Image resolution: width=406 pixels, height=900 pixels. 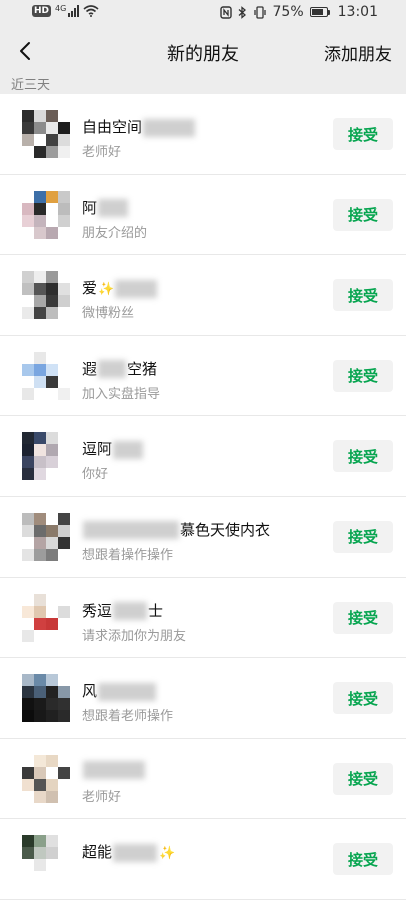 I want to click on request-item: 风想跟着老师操作 接受, so click(x=203, y=698).